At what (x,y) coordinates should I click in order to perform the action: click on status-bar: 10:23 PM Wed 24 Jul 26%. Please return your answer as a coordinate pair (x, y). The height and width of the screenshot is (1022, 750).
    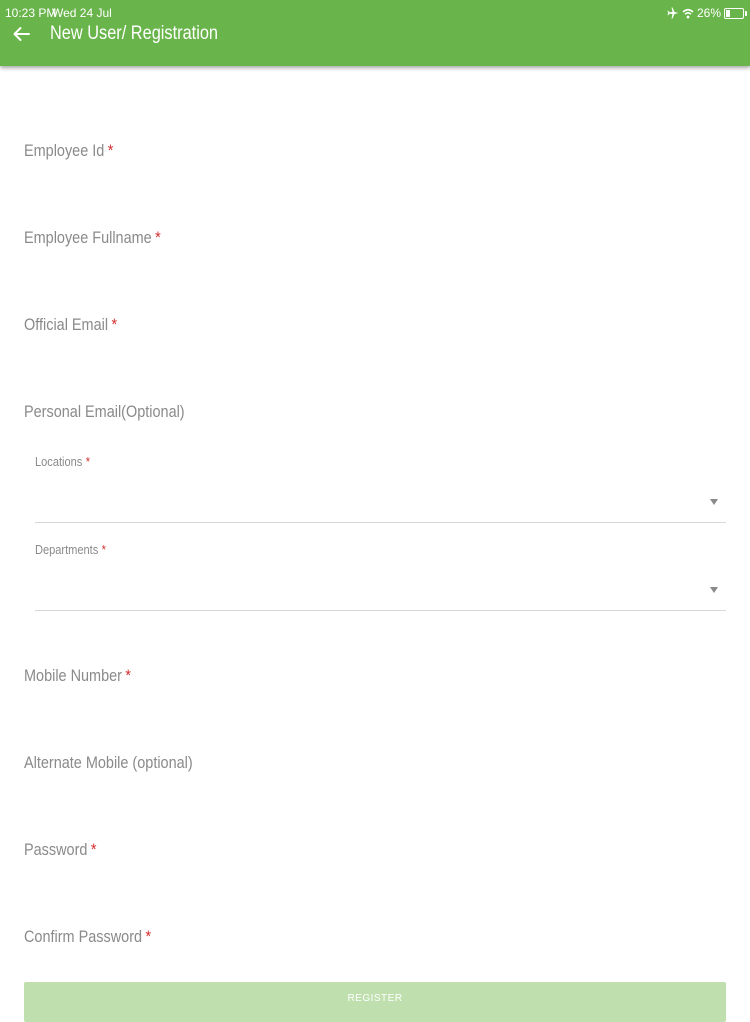
    Looking at the image, I should click on (375, 12).